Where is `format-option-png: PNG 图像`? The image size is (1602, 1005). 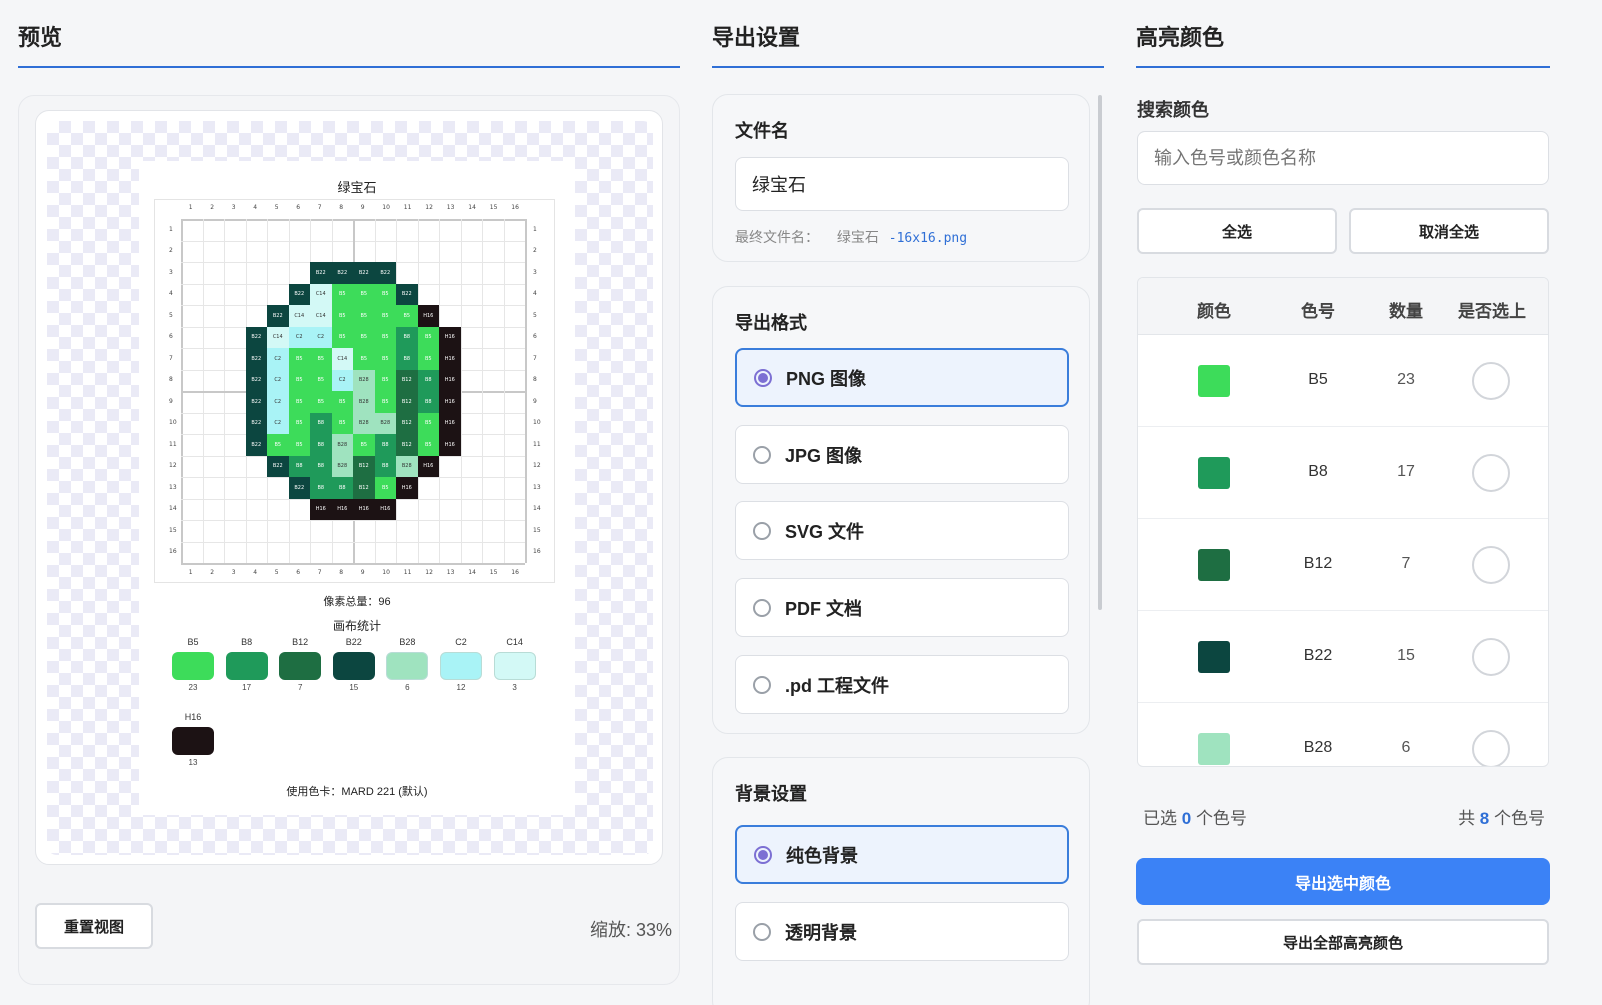 format-option-png: PNG 图像 is located at coordinates (902, 377).